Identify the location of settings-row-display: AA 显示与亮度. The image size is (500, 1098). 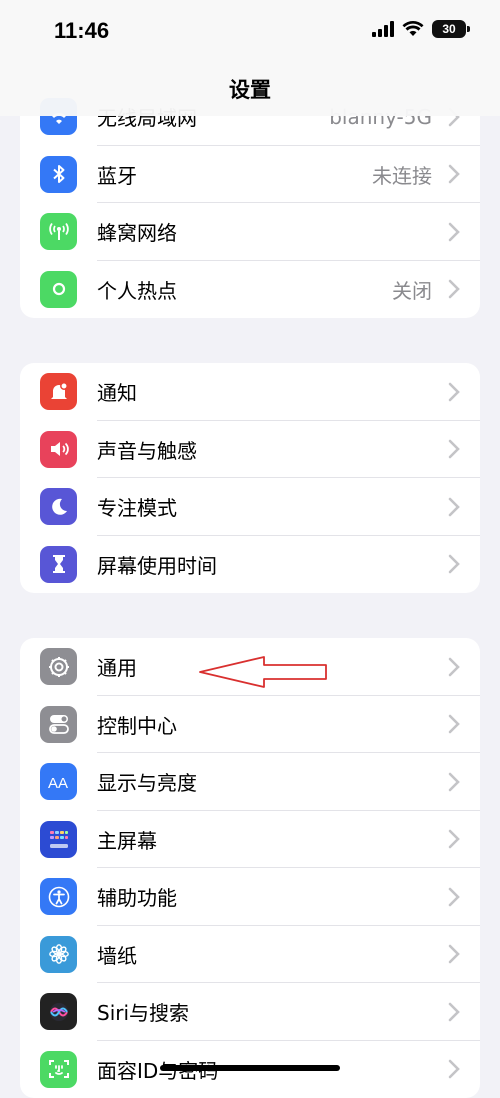
(250, 782).